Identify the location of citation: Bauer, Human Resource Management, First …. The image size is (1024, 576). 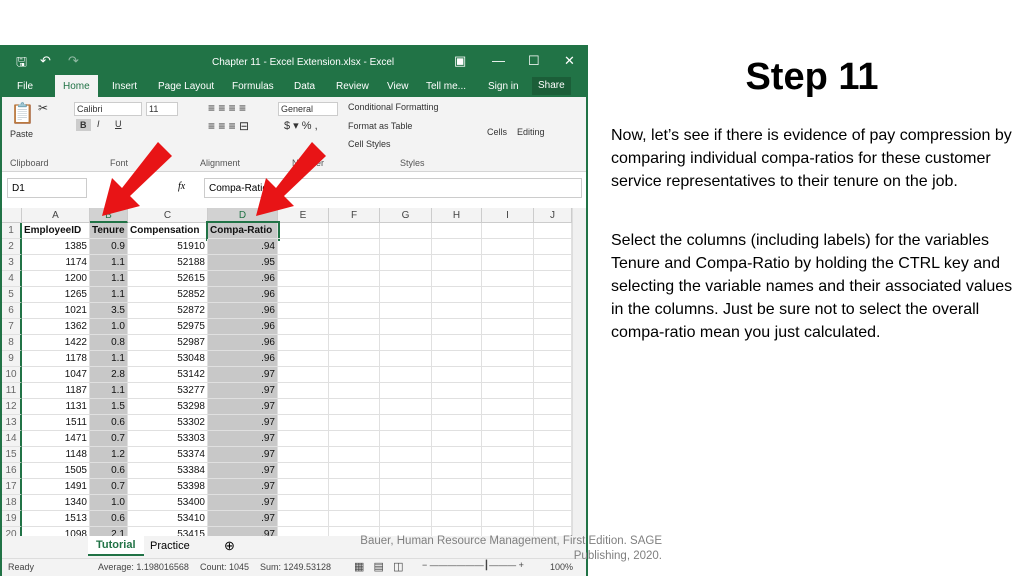
(511, 548).